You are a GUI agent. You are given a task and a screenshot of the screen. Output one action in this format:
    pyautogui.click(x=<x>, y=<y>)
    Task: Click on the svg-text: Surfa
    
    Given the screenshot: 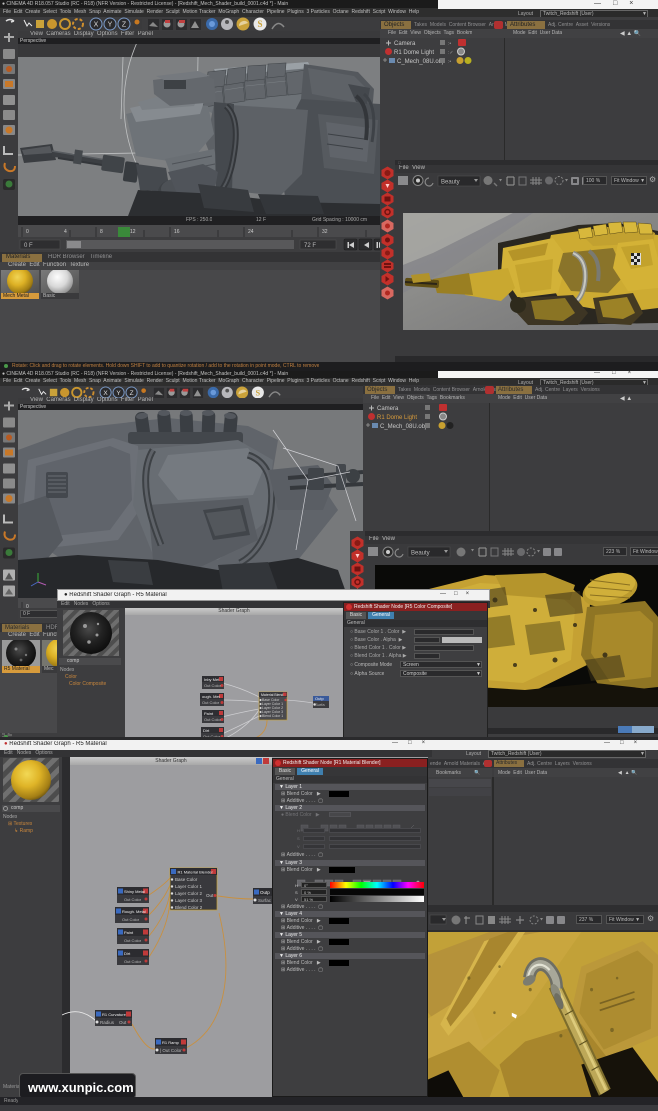 What is the action you would take?
    pyautogui.click(x=320, y=704)
    